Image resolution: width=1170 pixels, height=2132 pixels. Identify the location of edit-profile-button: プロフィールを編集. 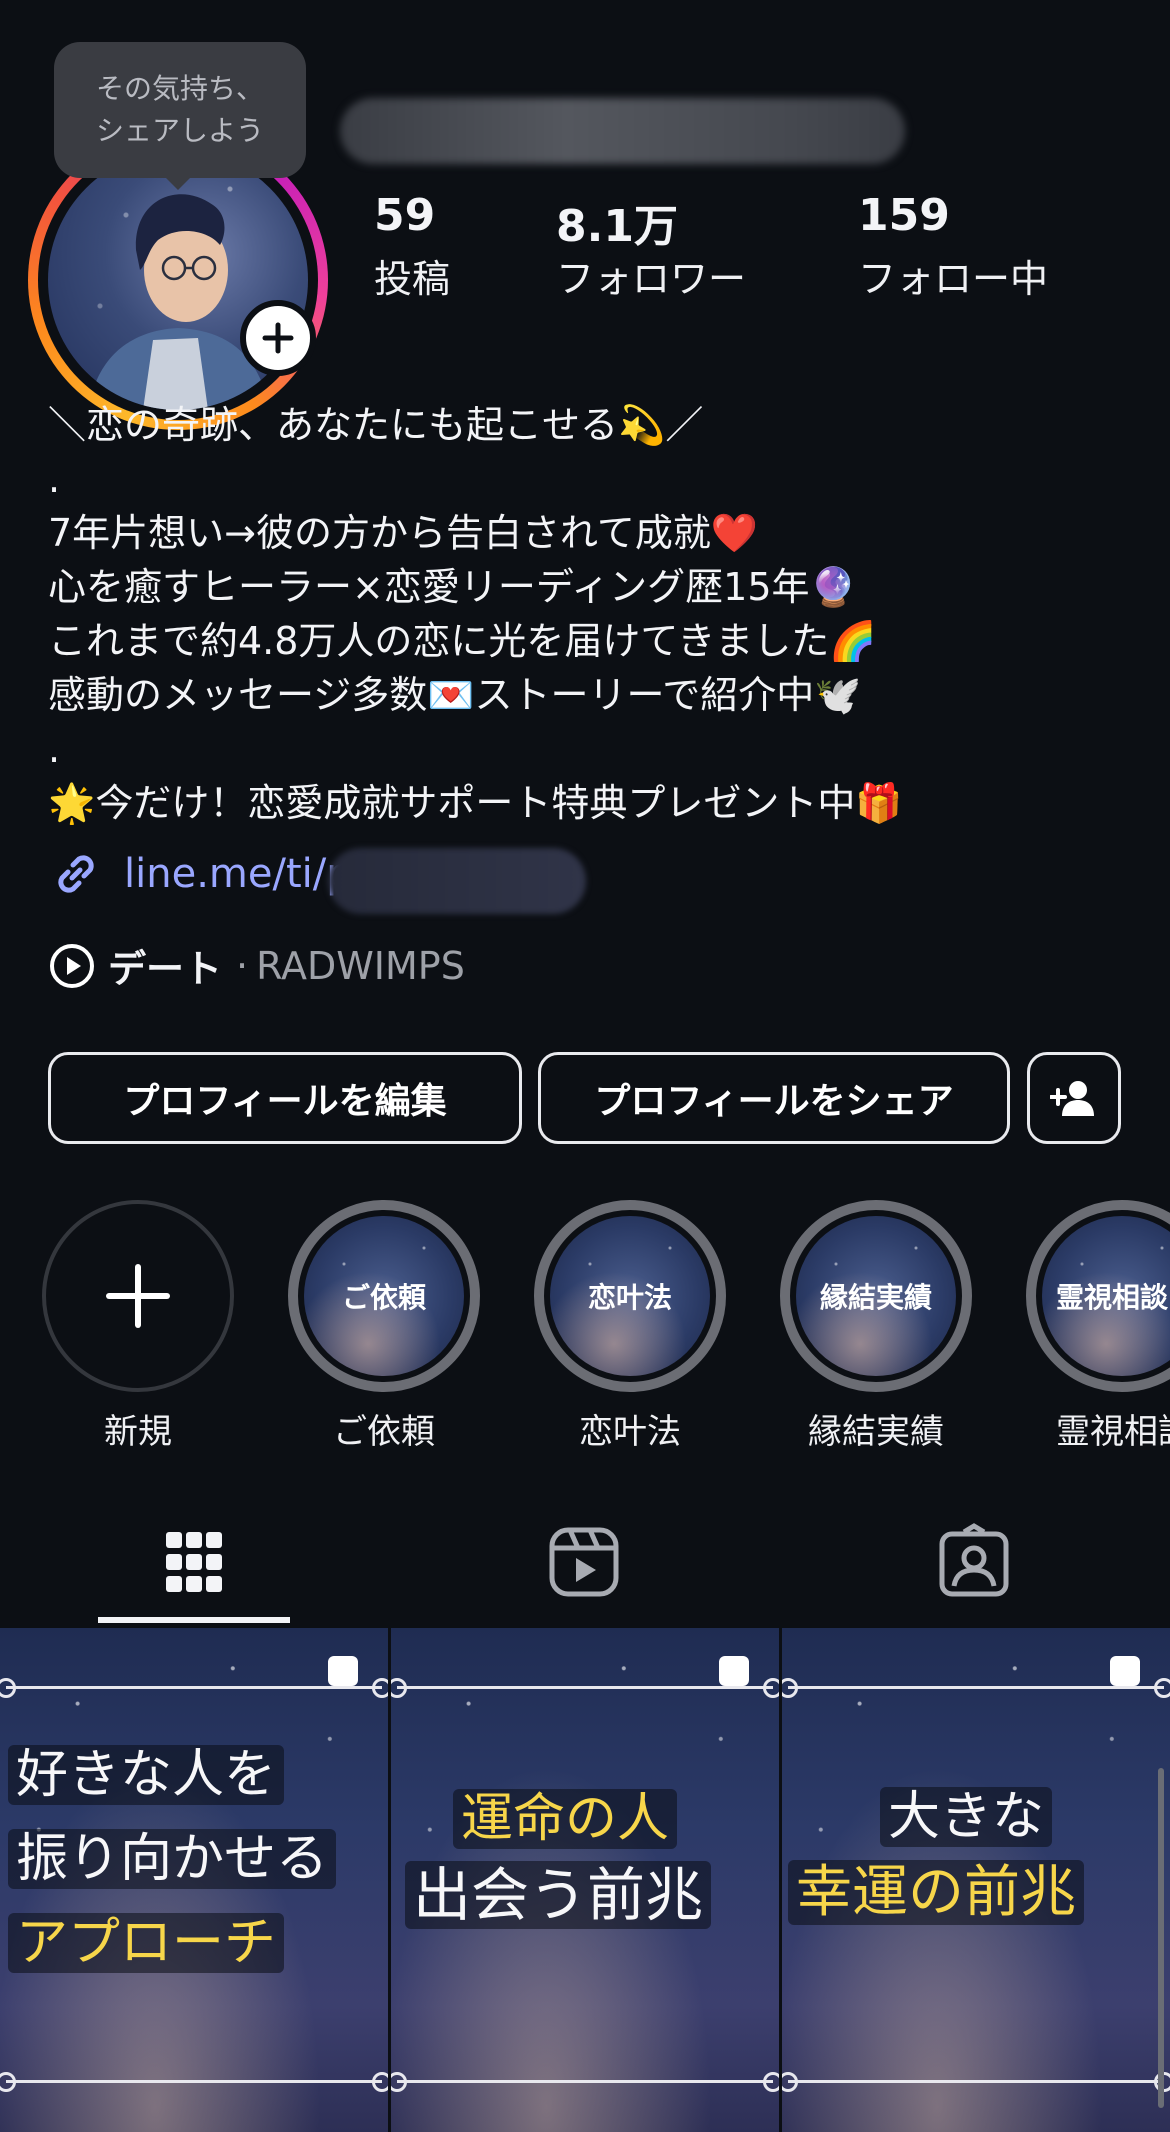
(285, 1098).